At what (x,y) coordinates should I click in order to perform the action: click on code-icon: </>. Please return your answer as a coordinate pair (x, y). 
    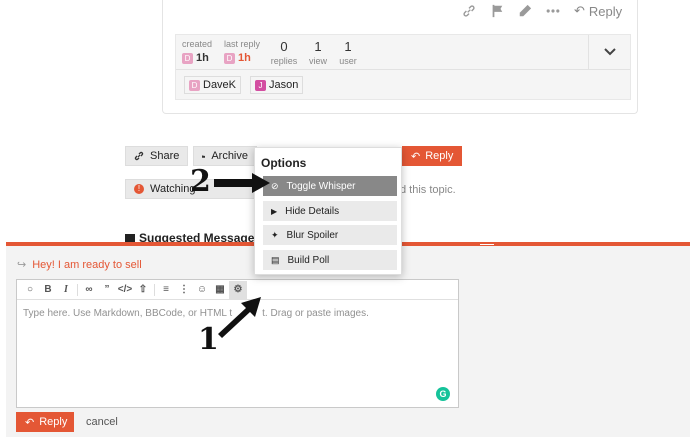
    Looking at the image, I should click on (125, 290).